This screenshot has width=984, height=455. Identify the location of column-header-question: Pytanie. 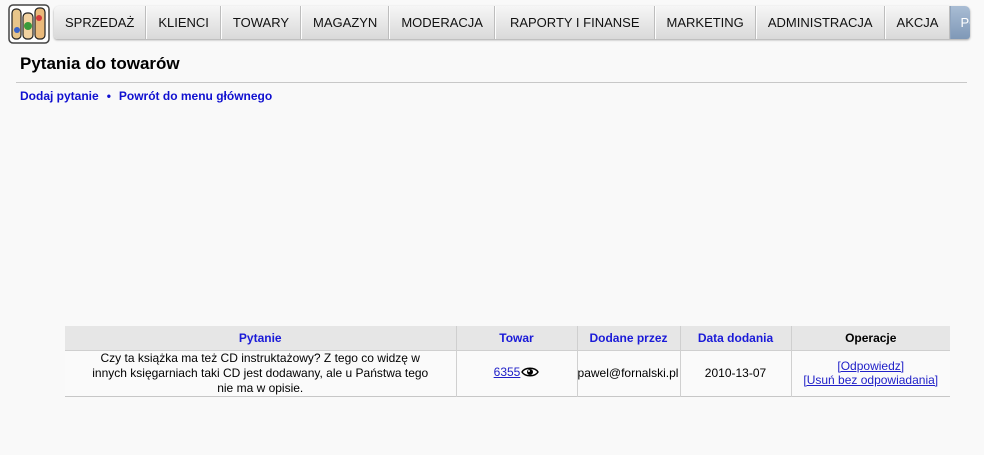
(260, 338).